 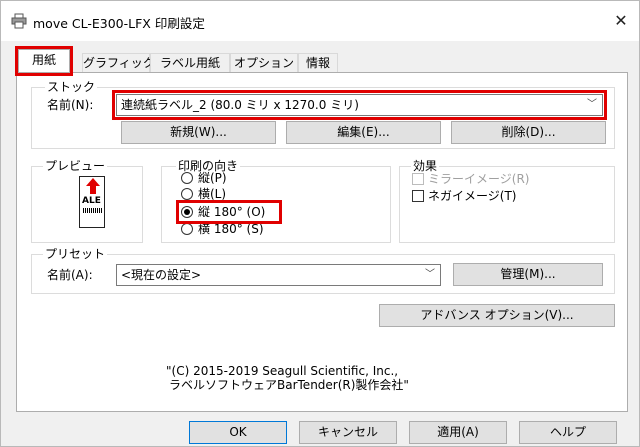 What do you see at coordinates (190, 63) in the screenshot?
I see `tab-label-paper: ラベル用紙` at bounding box center [190, 63].